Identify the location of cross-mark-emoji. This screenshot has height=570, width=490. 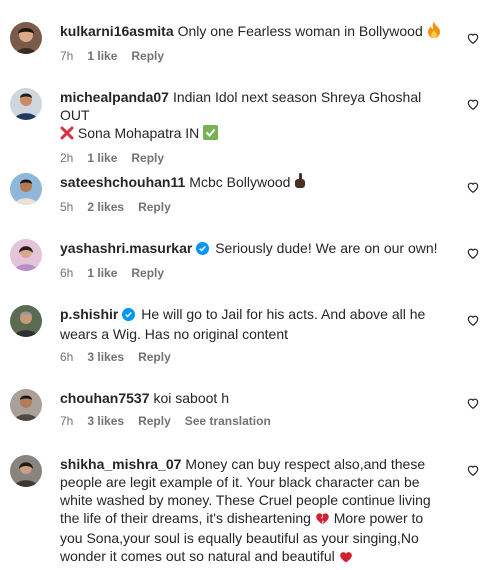
(67, 135).